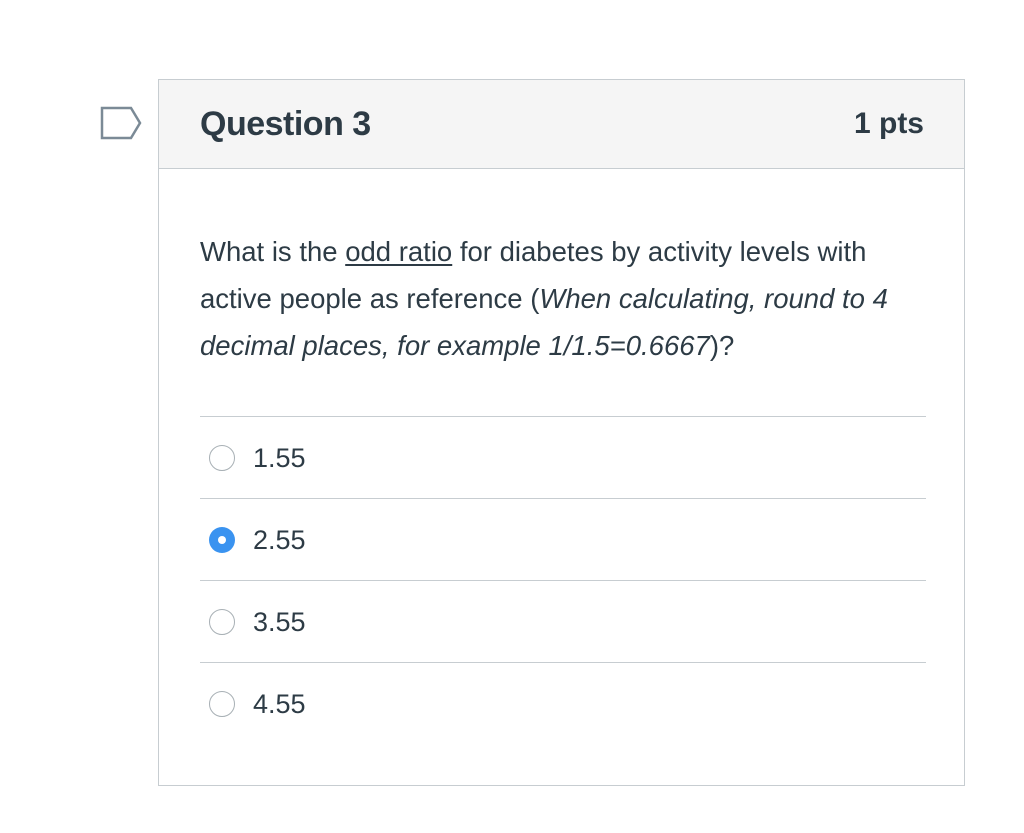 This screenshot has height=833, width=1024. I want to click on question-title: Question 3, so click(285, 124).